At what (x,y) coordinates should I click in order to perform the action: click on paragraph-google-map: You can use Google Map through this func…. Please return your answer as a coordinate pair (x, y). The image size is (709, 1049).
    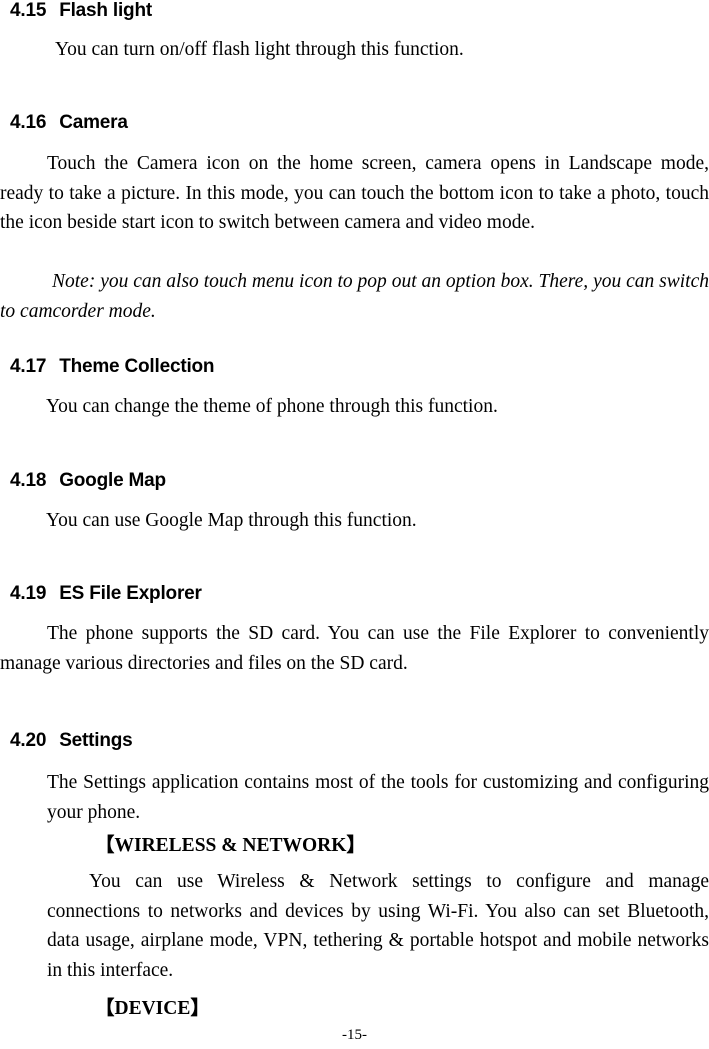
    Looking at the image, I should click on (231, 520).